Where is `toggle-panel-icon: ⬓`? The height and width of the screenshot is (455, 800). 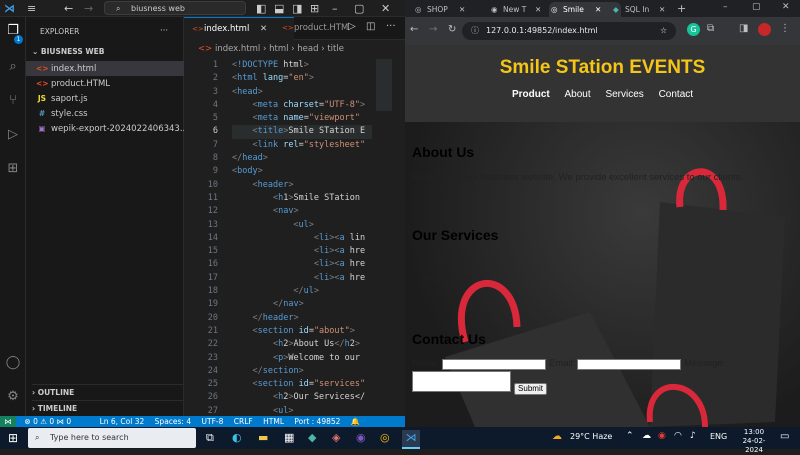
toggle-panel-icon: ⬓ is located at coordinates (279, 8).